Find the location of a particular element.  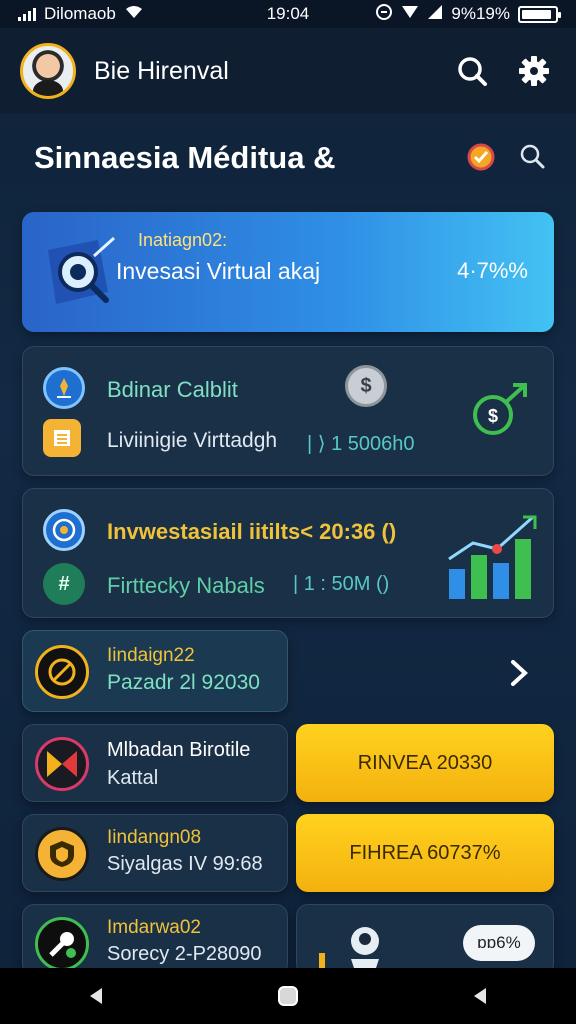

app-title: Bie Hirenval is located at coordinates (161, 70).